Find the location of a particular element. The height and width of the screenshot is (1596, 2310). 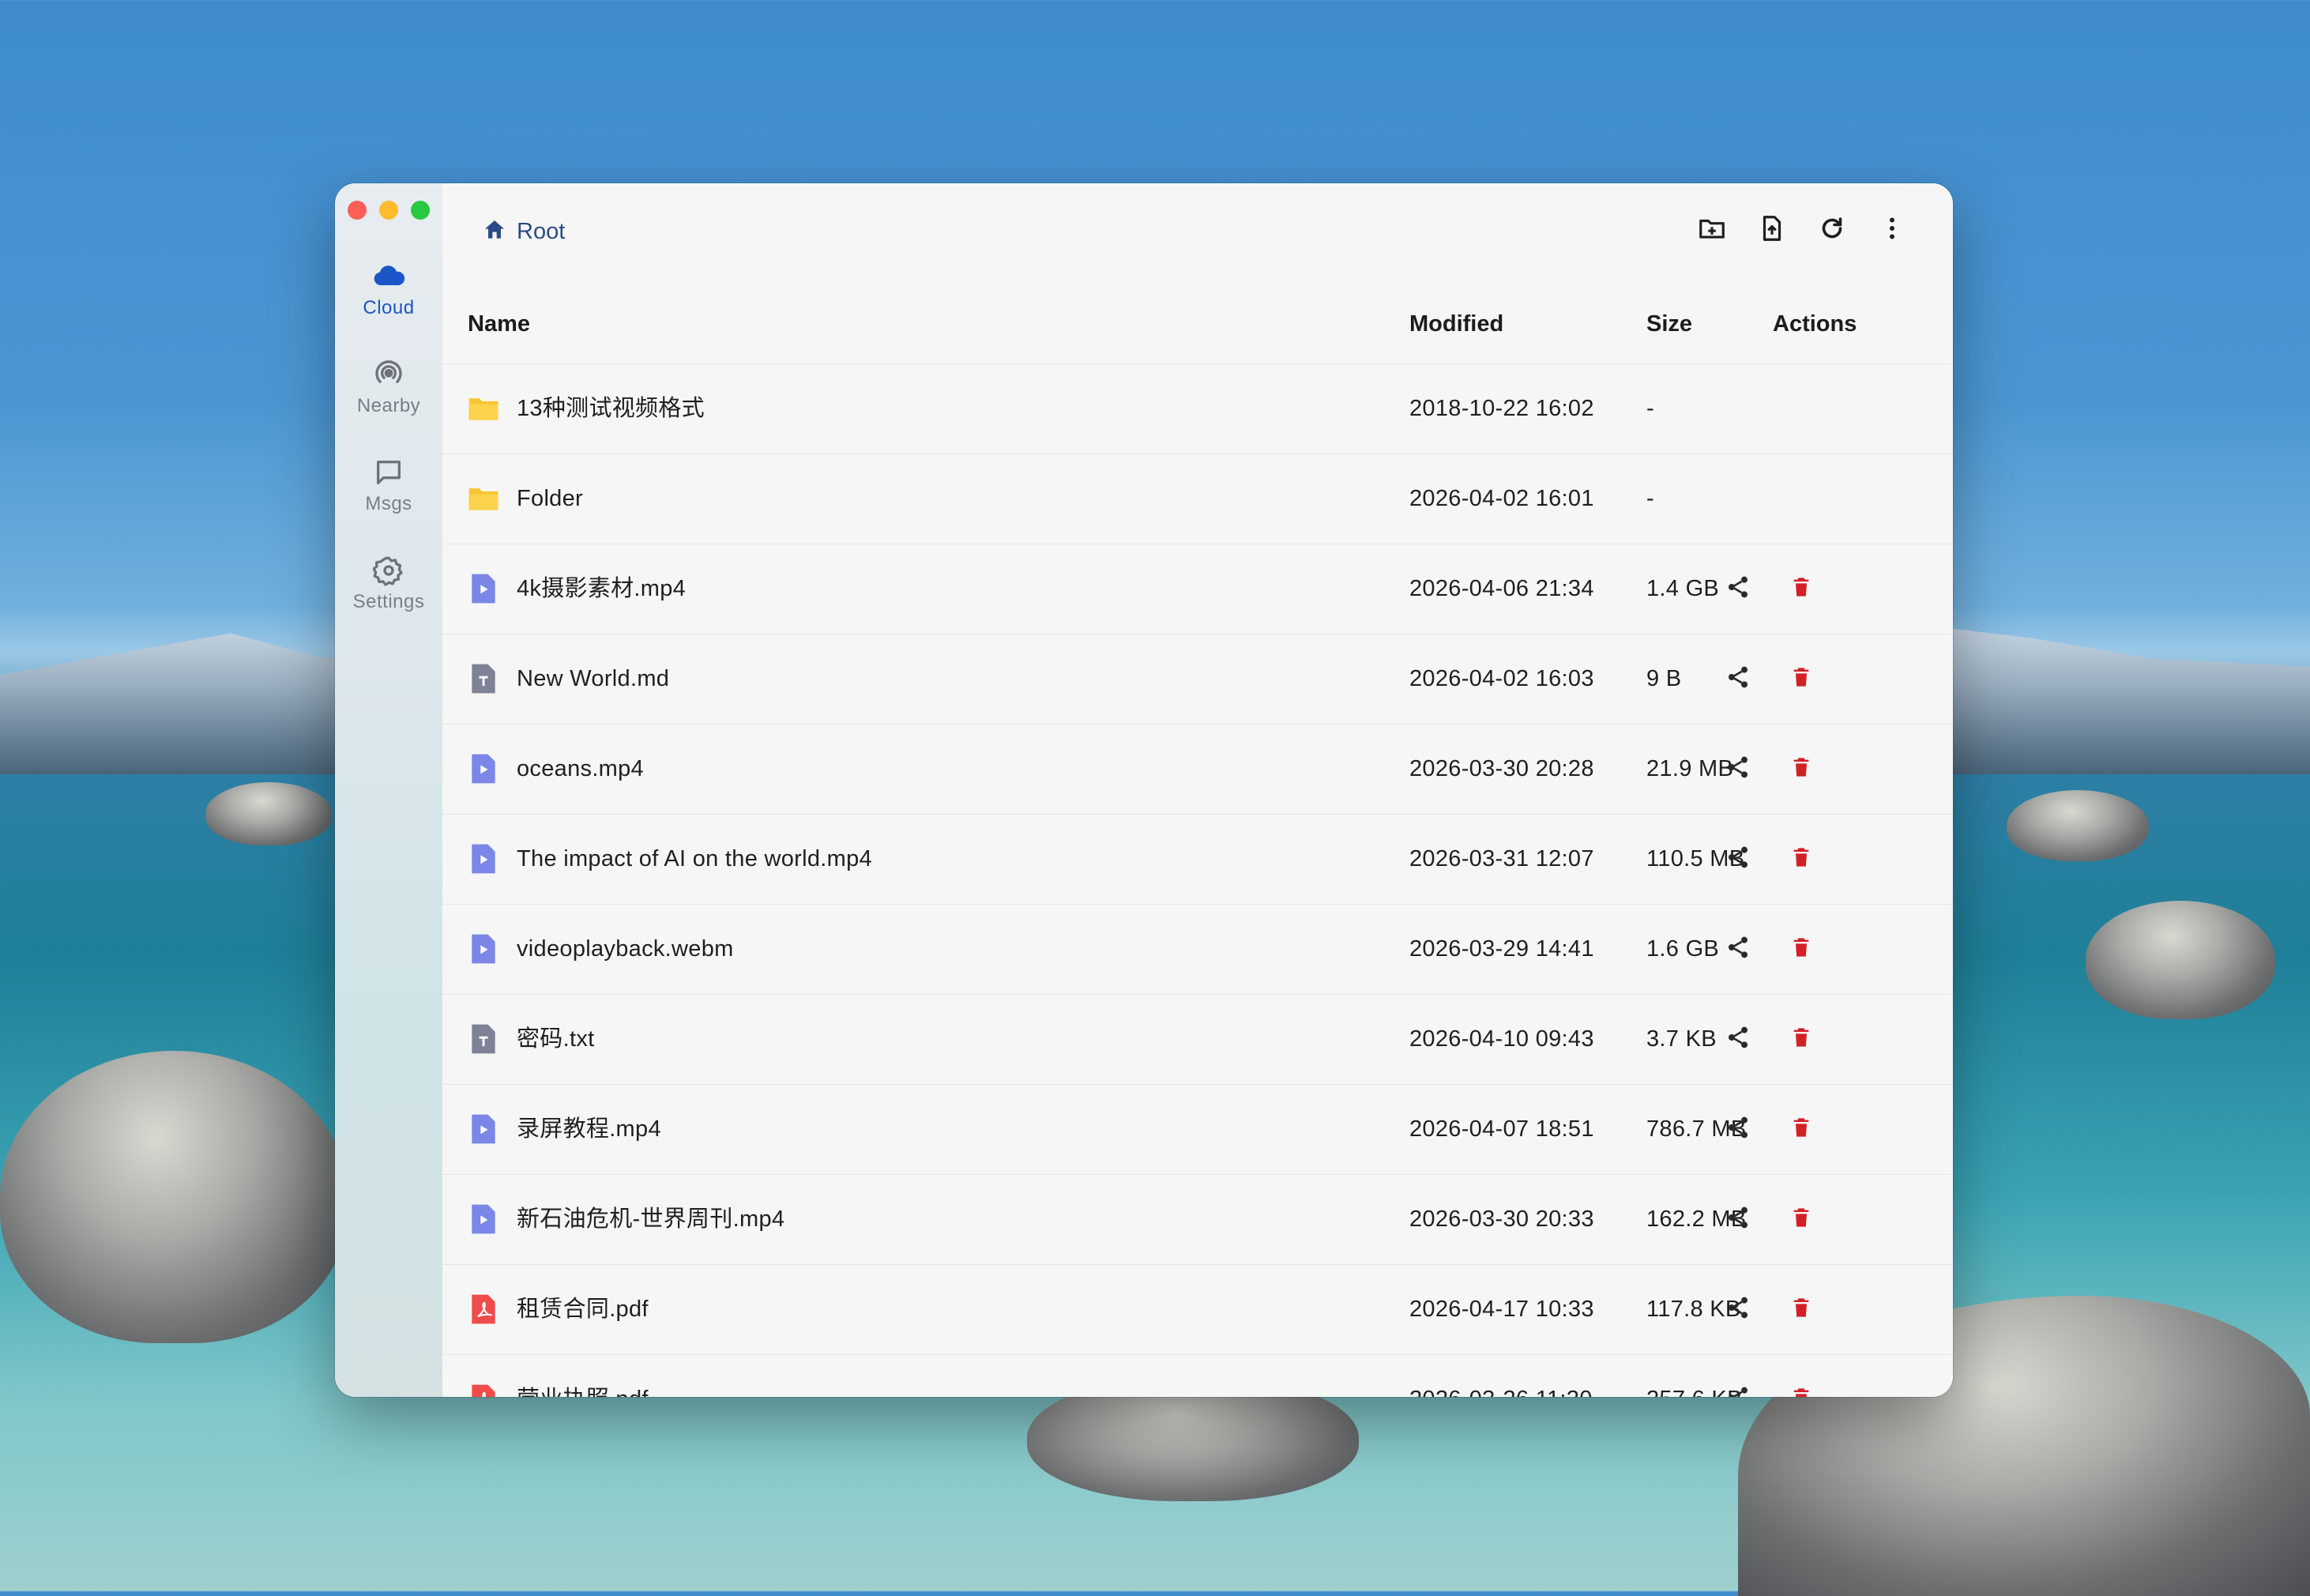

sidebar-item-label: Nearby is located at coordinates (388, 405).